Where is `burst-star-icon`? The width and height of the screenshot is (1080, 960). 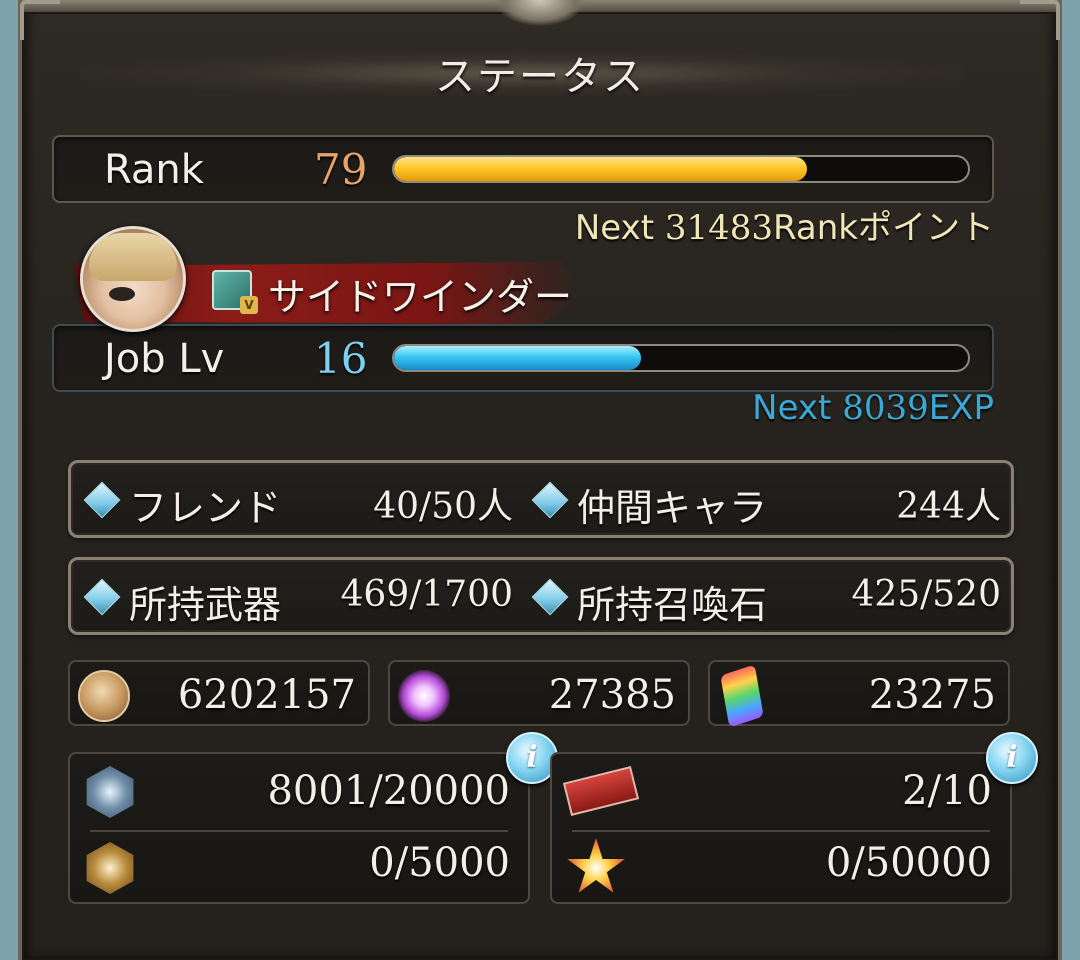 burst-star-icon is located at coordinates (596, 865).